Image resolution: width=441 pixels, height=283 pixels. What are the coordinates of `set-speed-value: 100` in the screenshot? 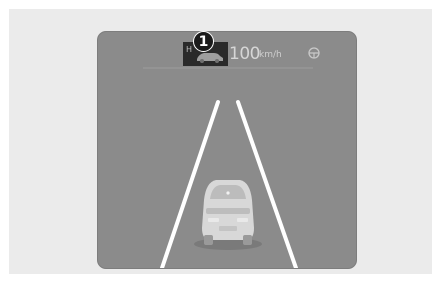 It's located at (244, 54).